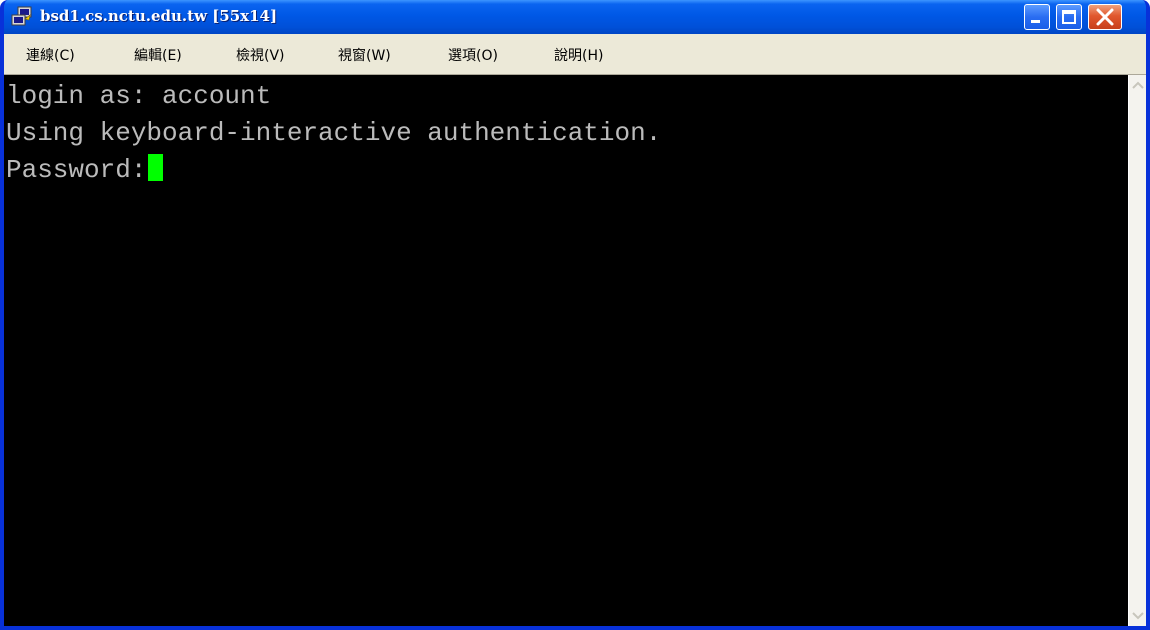  I want to click on terminal-cursor, so click(156, 167).